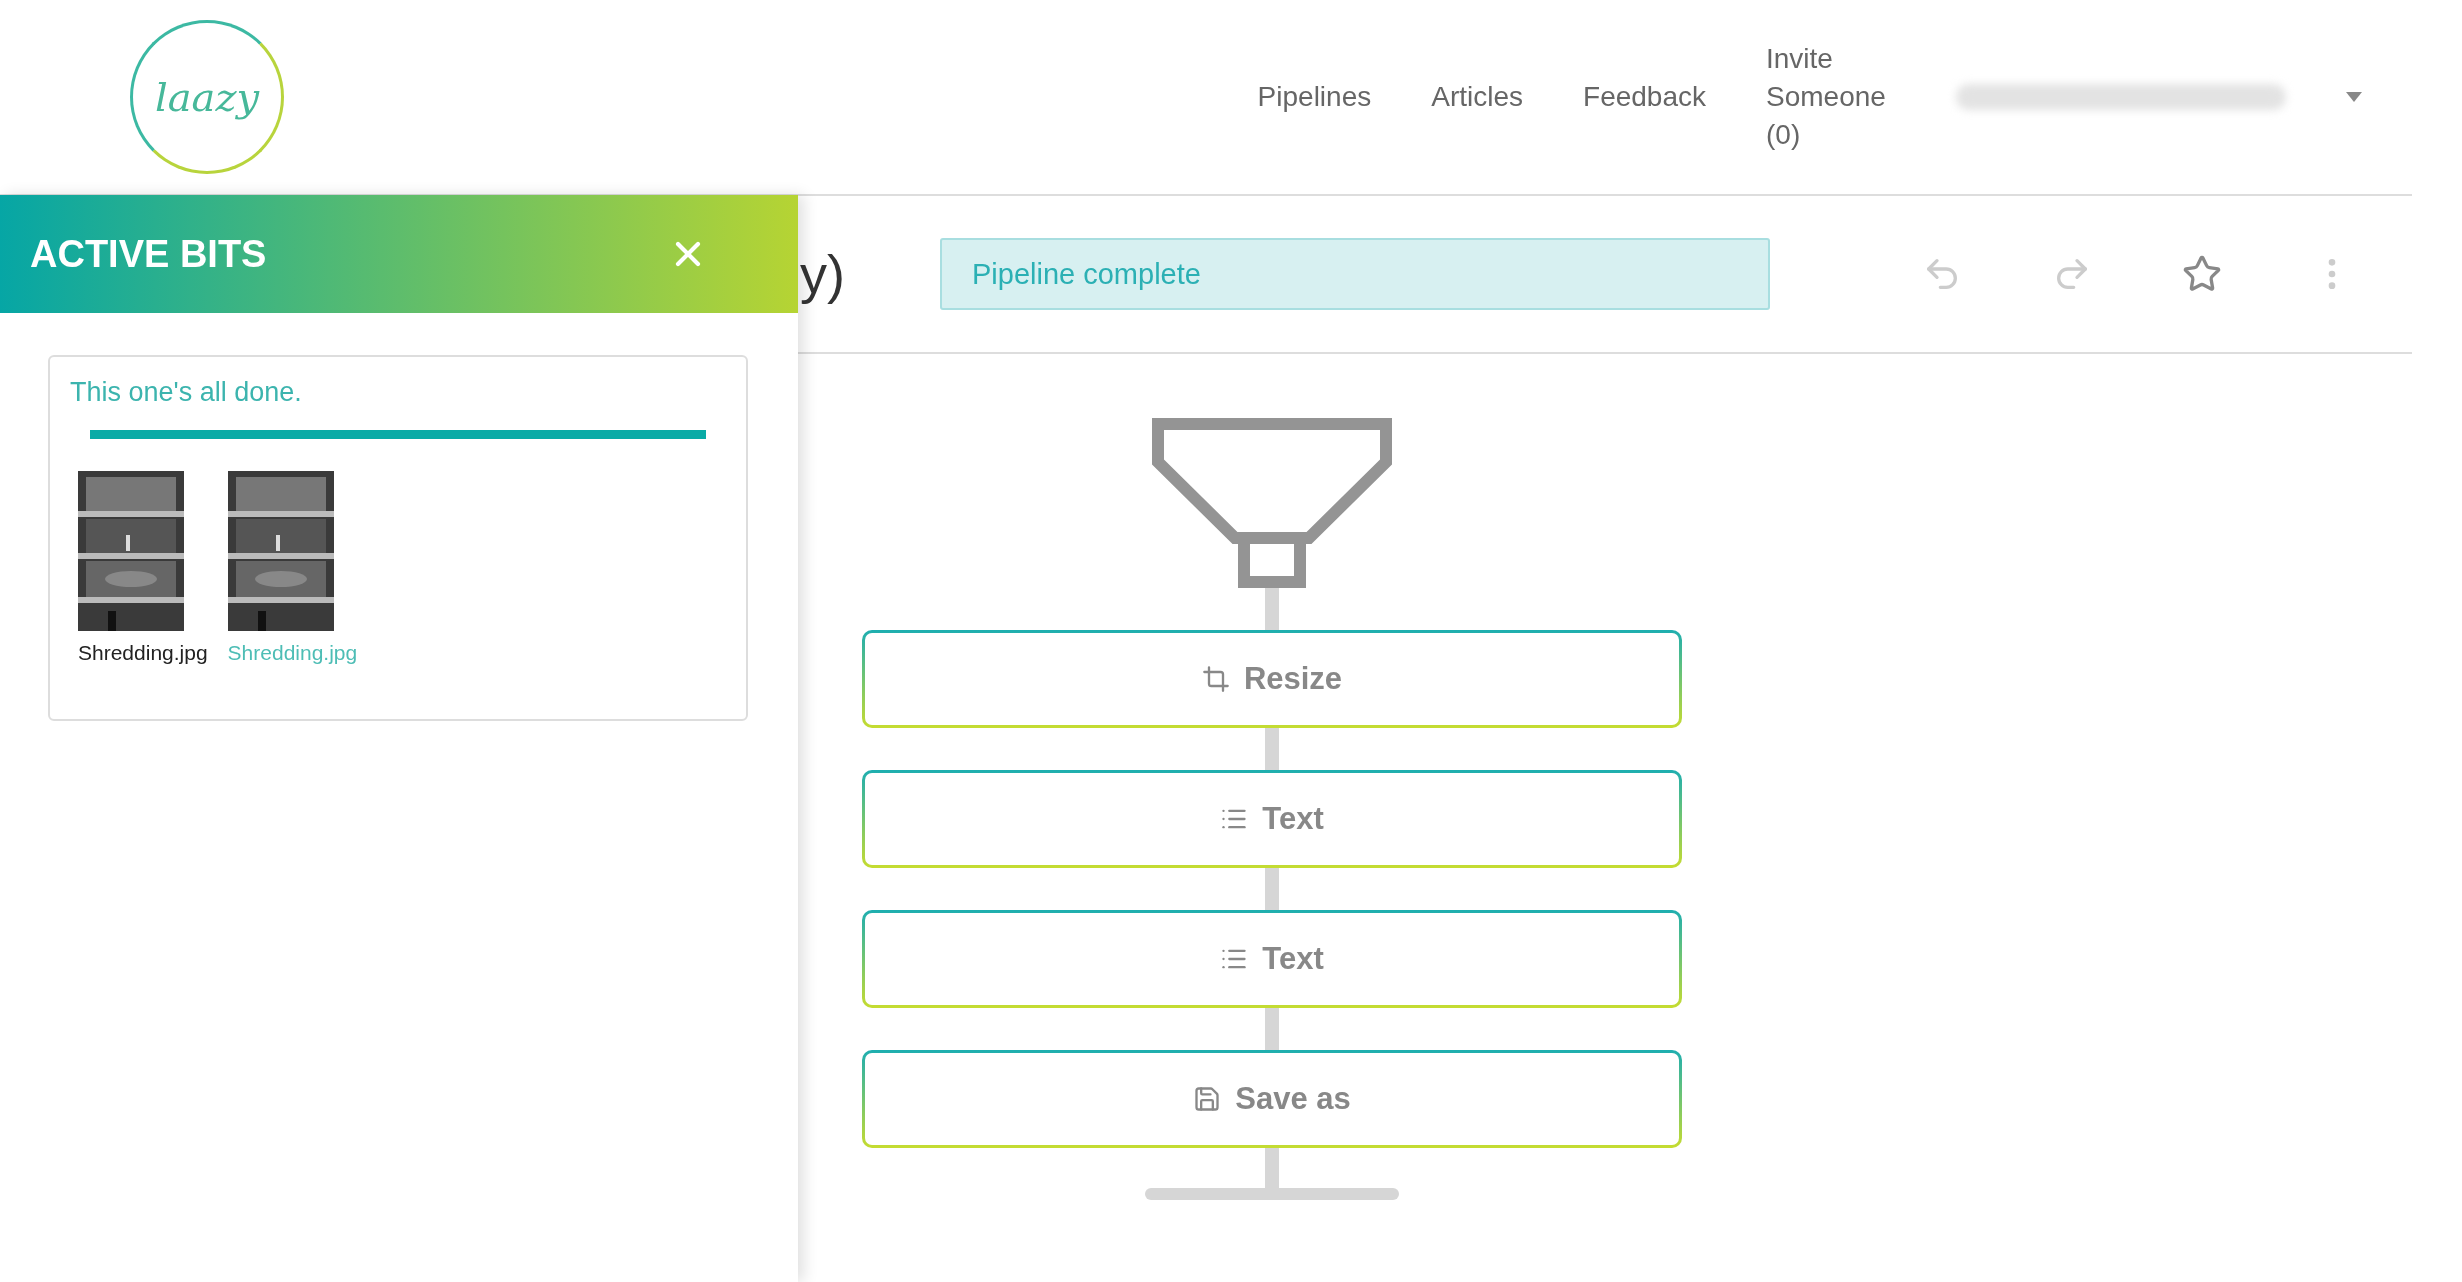 The width and height of the screenshot is (2462, 1282). Describe the element at coordinates (1293, 679) in the screenshot. I see `step-label: Resize` at that location.